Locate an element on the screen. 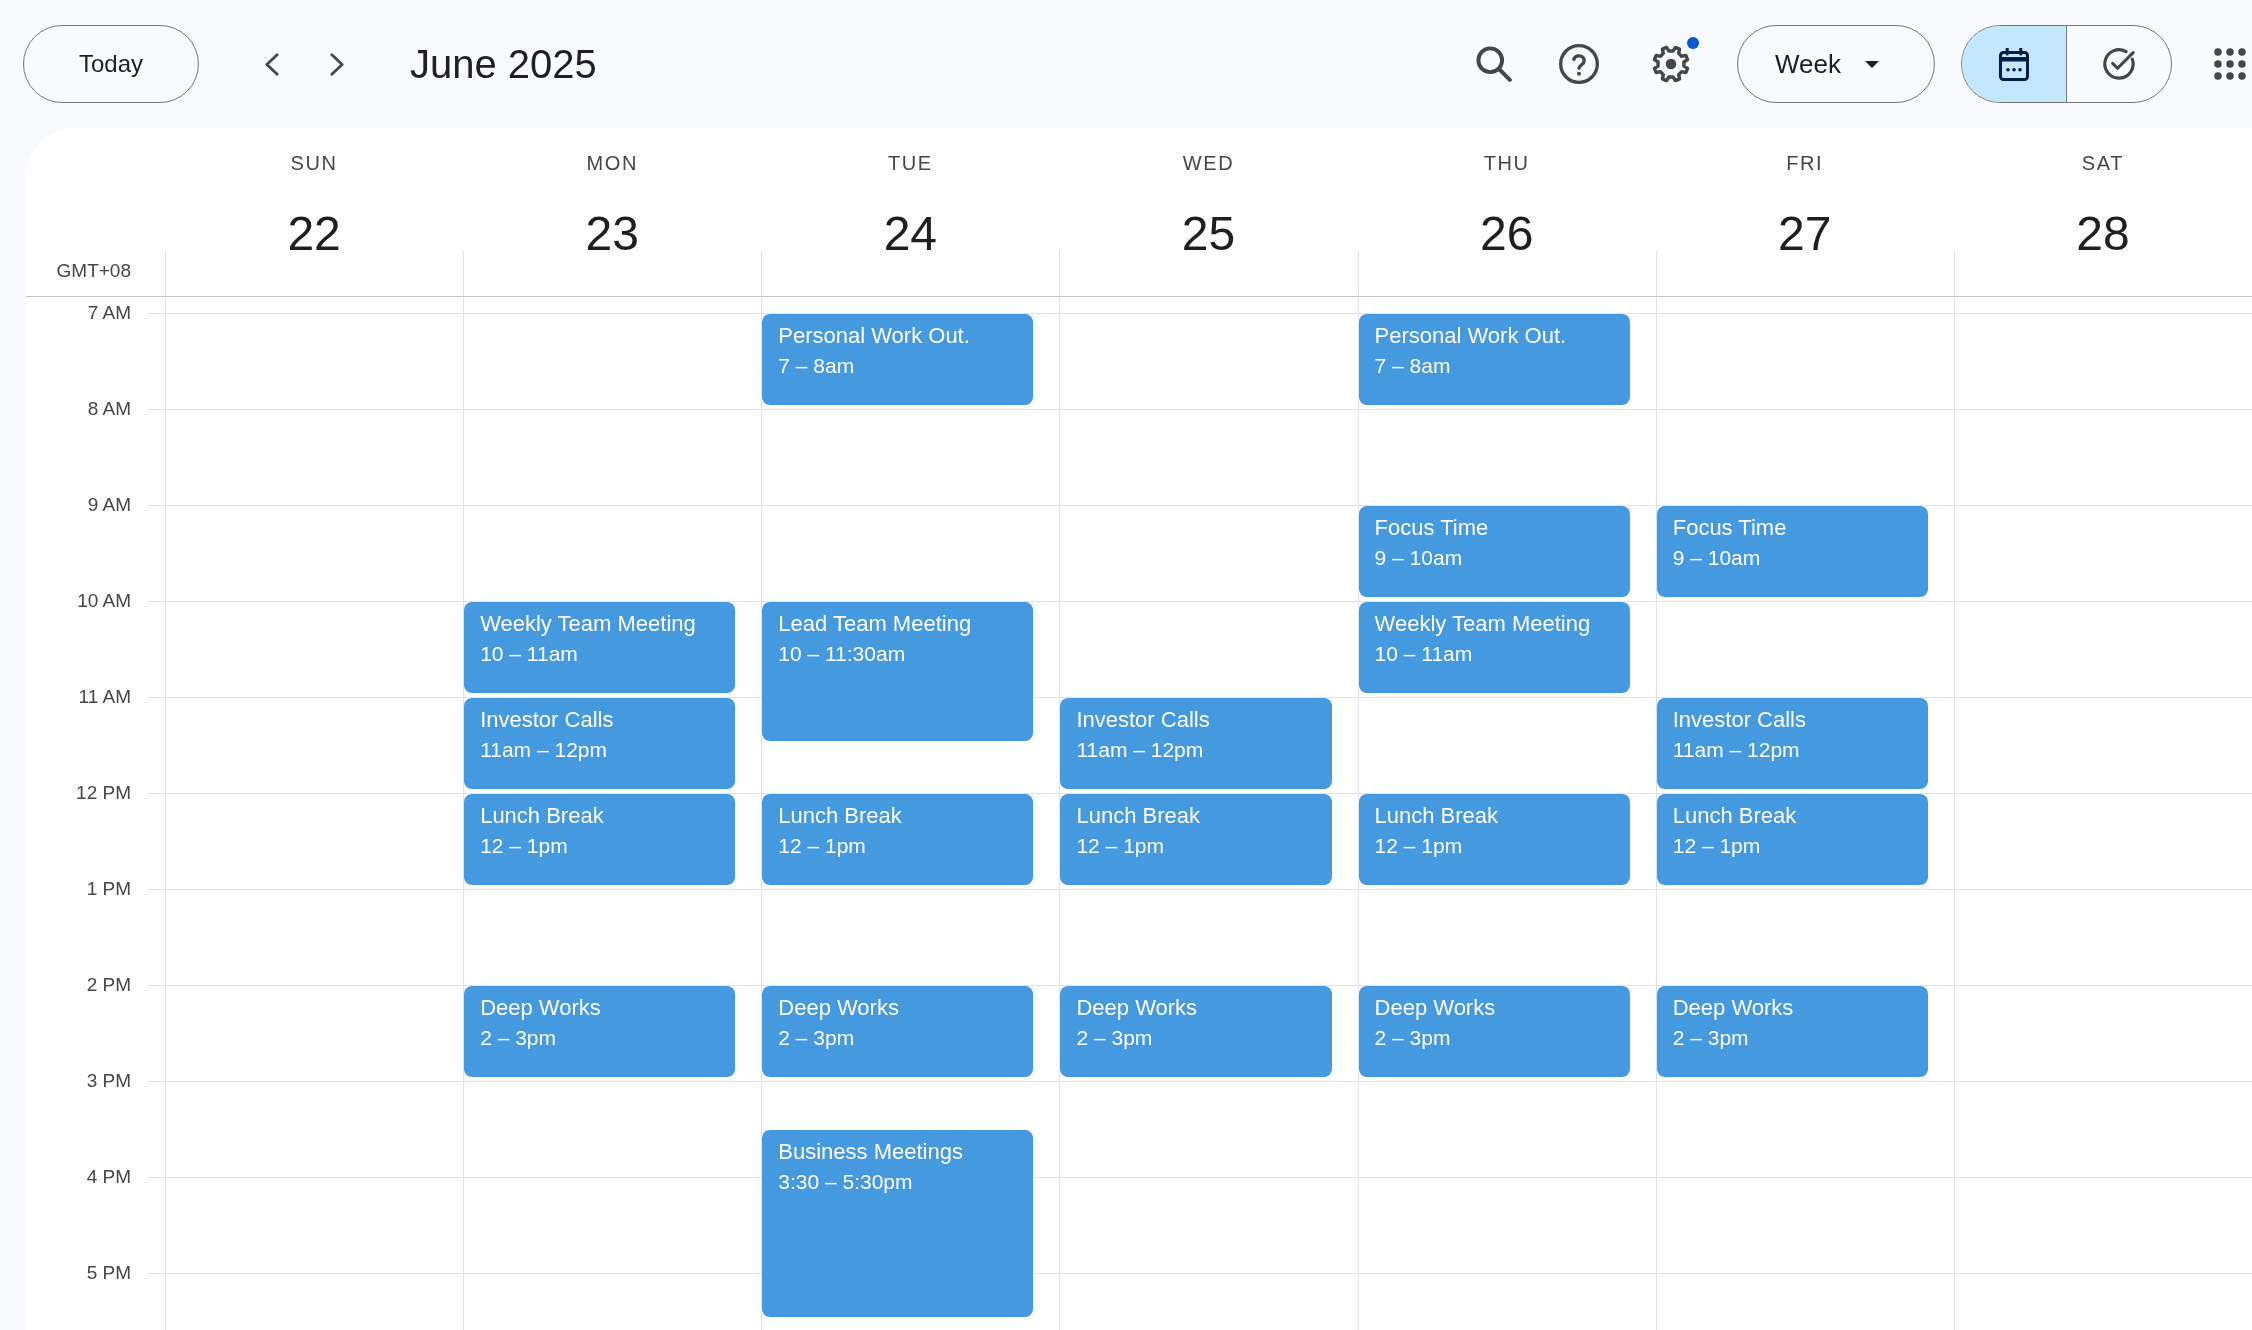 This screenshot has width=2252, height=1330. hour-label: 2 PM is located at coordinates (108, 985).